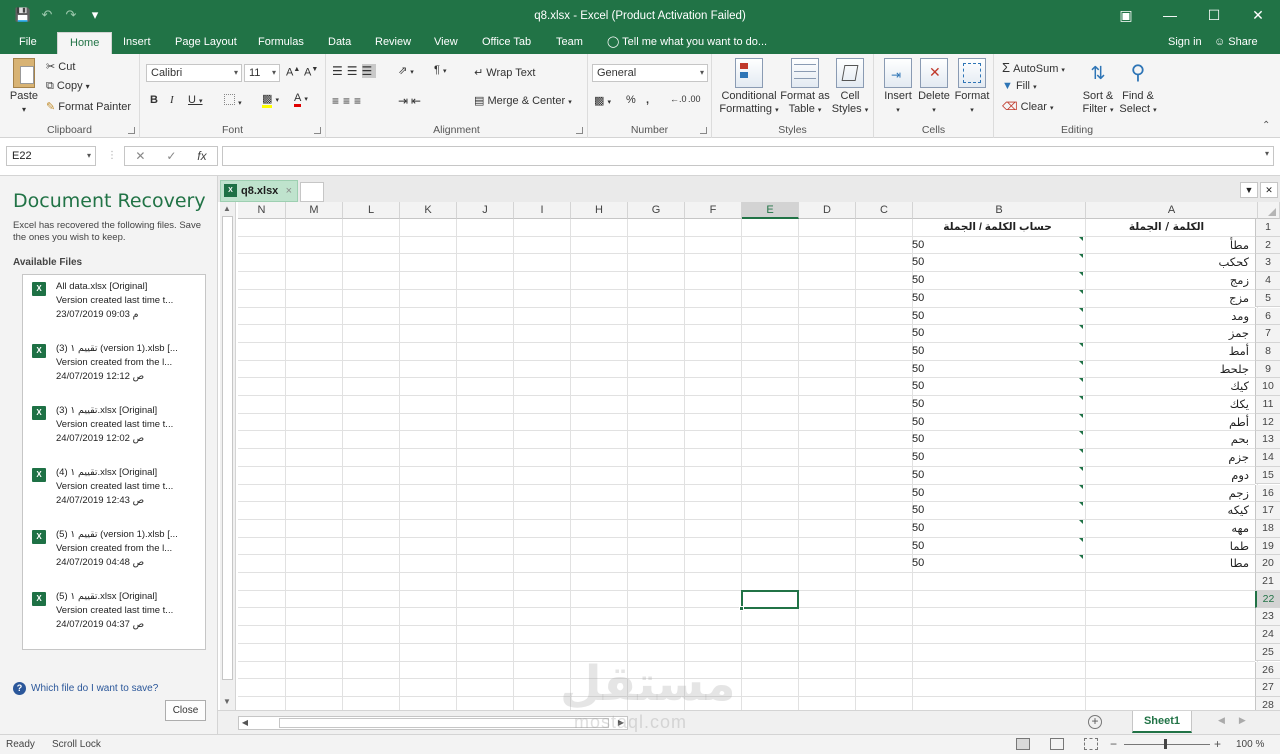 This screenshot has height=754, width=1280. What do you see at coordinates (631, 100) in the screenshot?
I see `percent-icon: %` at bounding box center [631, 100].